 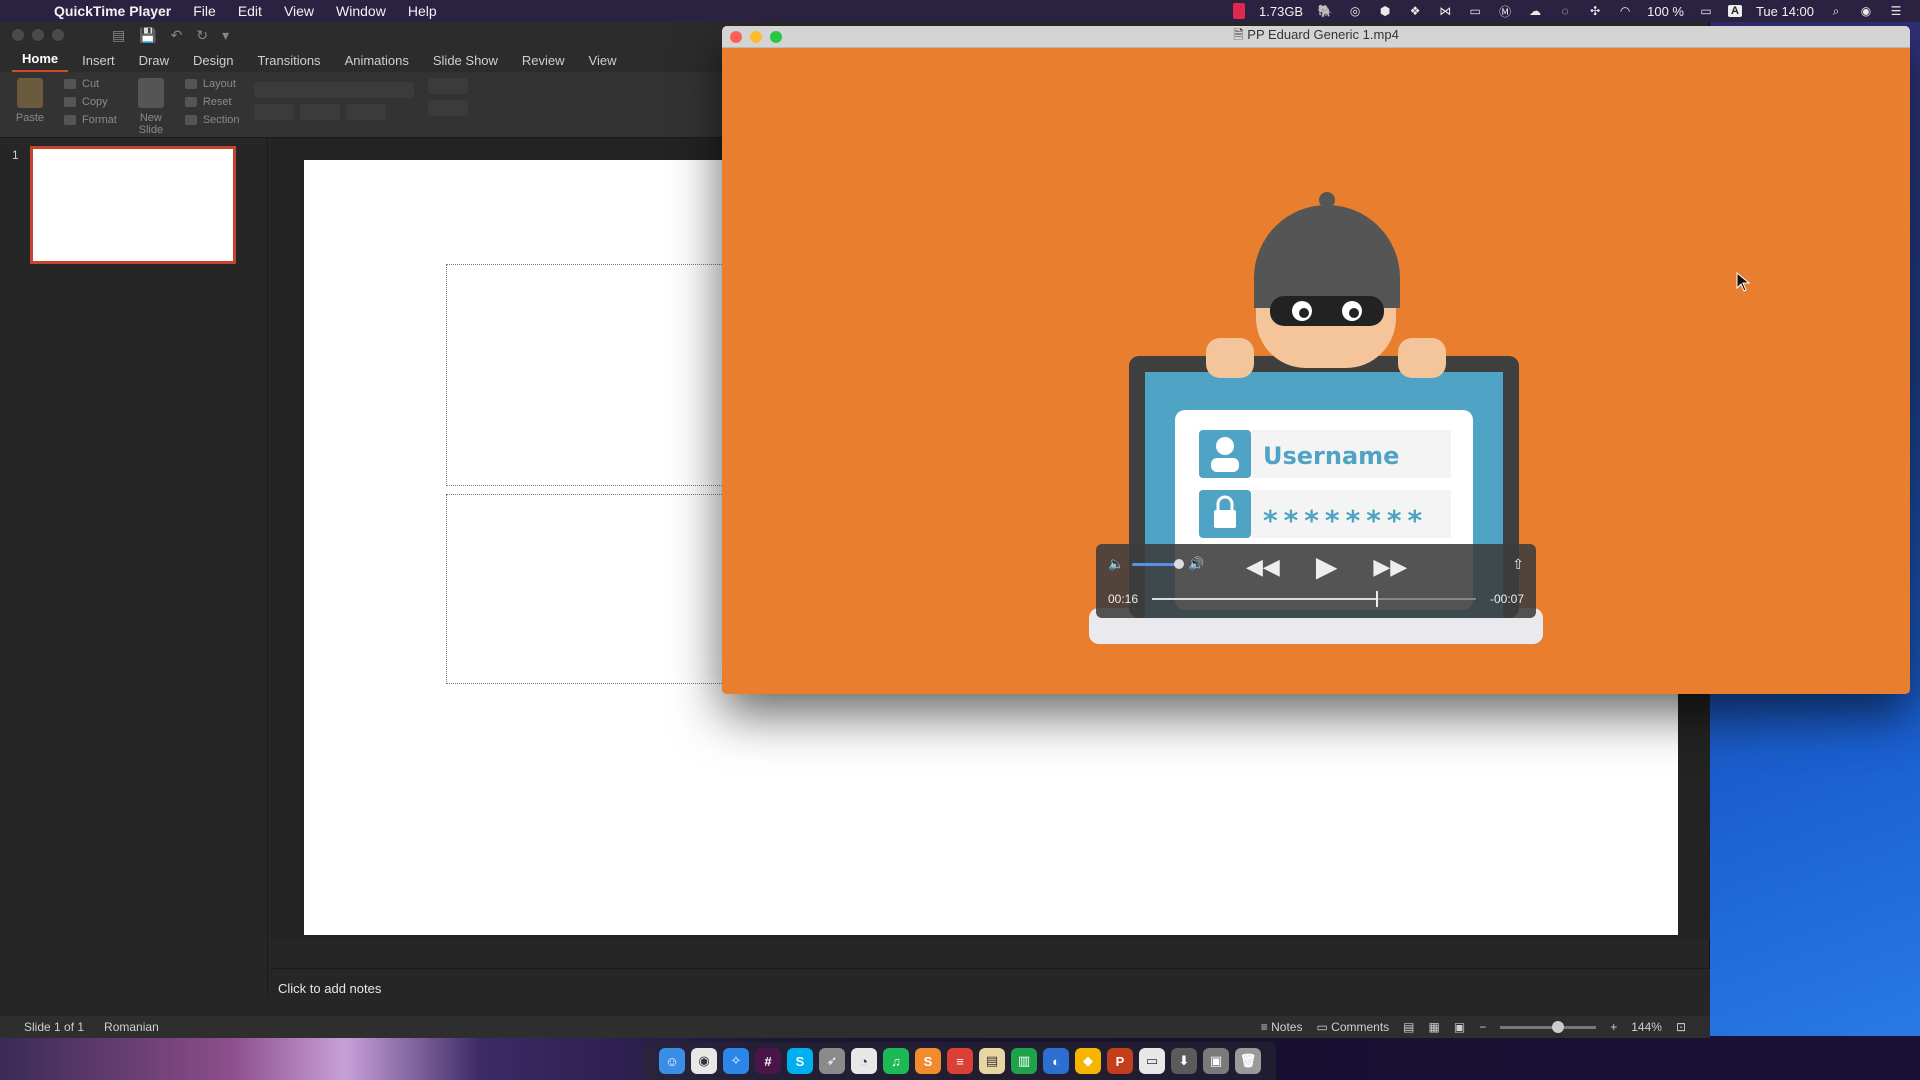 What do you see at coordinates (1263, 567) in the screenshot?
I see `rewind-icon: ◀◀` at bounding box center [1263, 567].